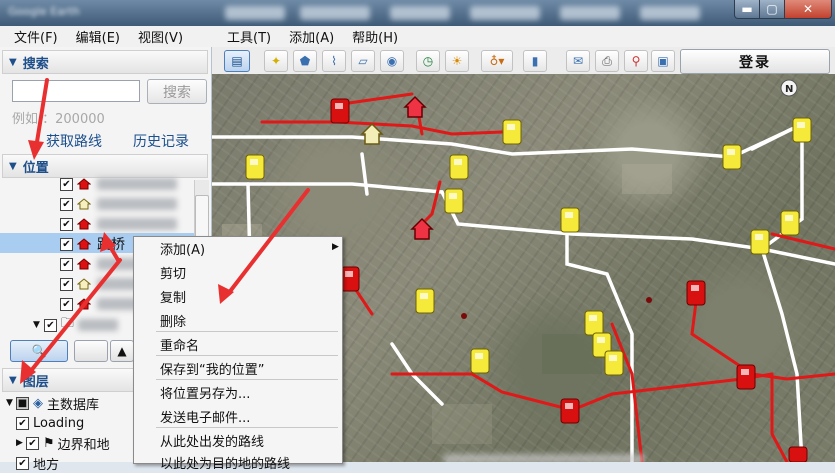  I want to click on layer-item: ▼ ■ ◈ 主数据库, so click(70, 403).